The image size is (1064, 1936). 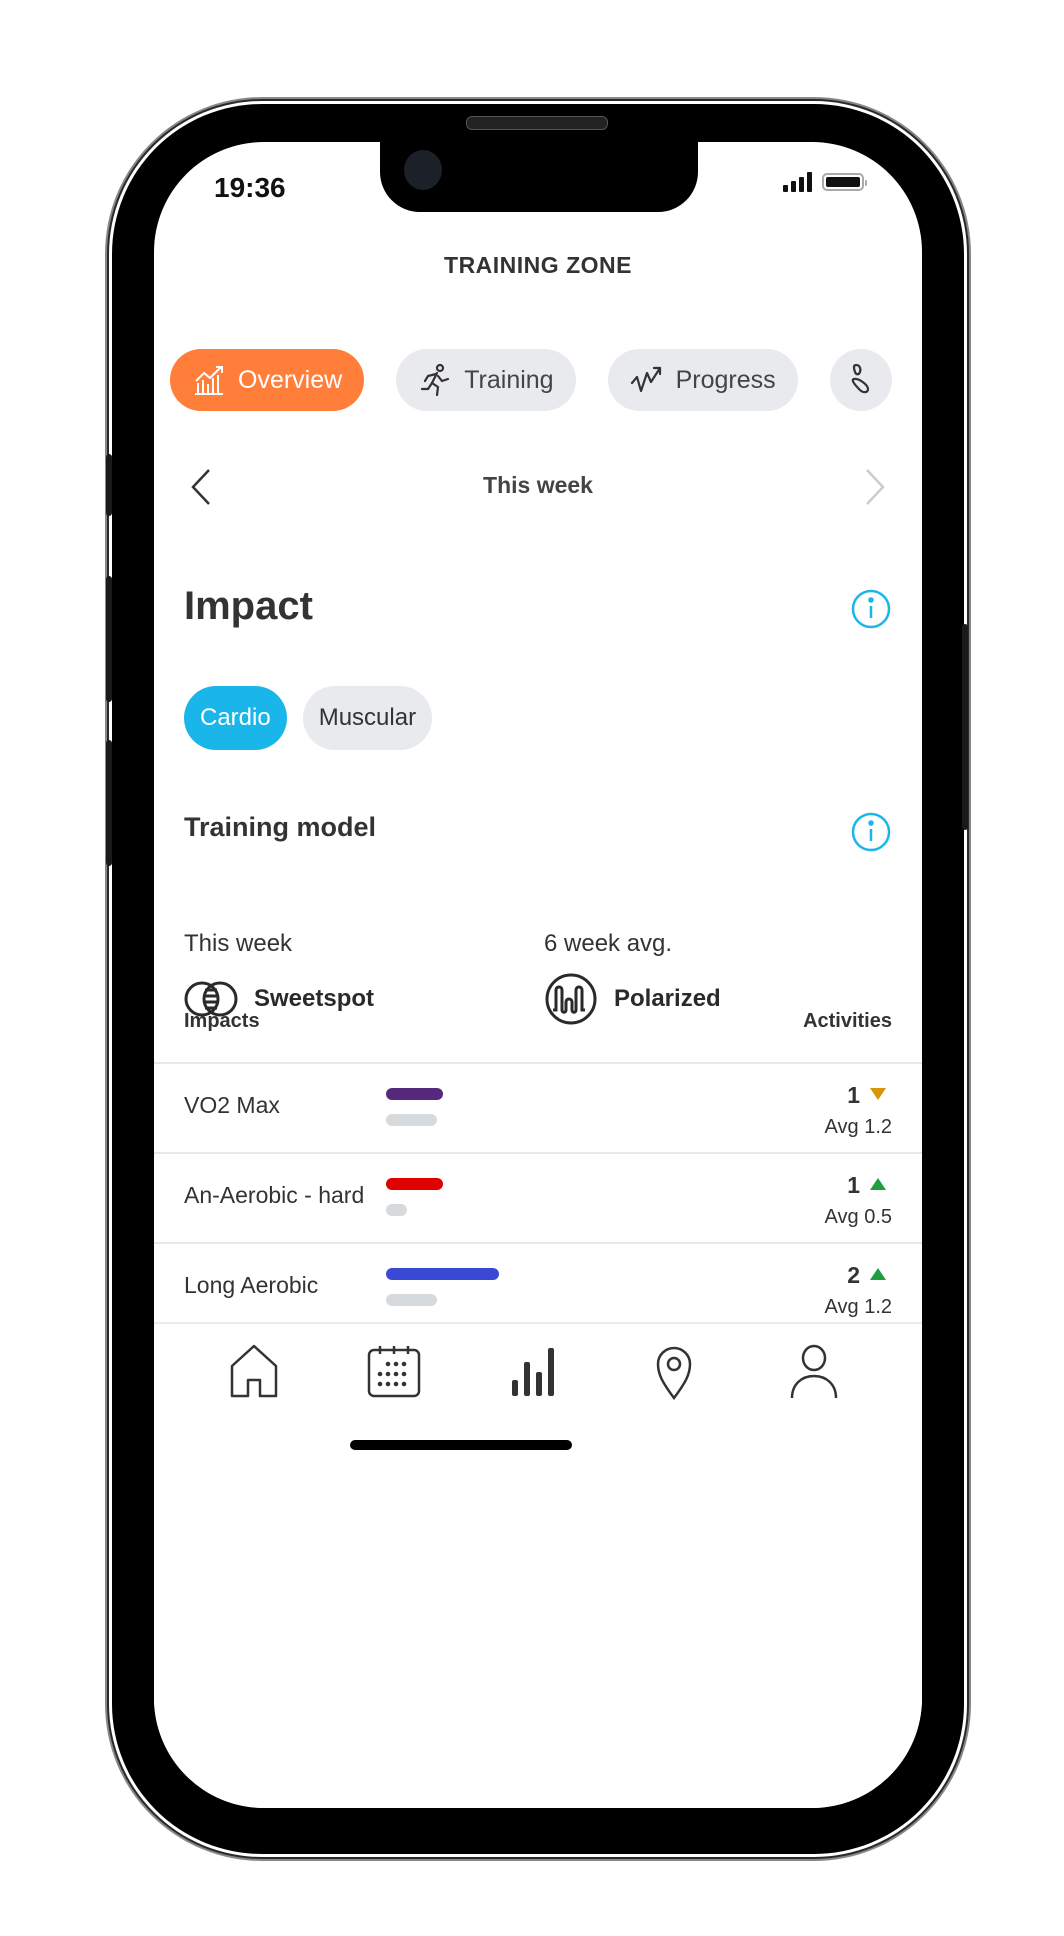 I want to click on impact-name: An-Aerobic - hard, so click(x=274, y=1195).